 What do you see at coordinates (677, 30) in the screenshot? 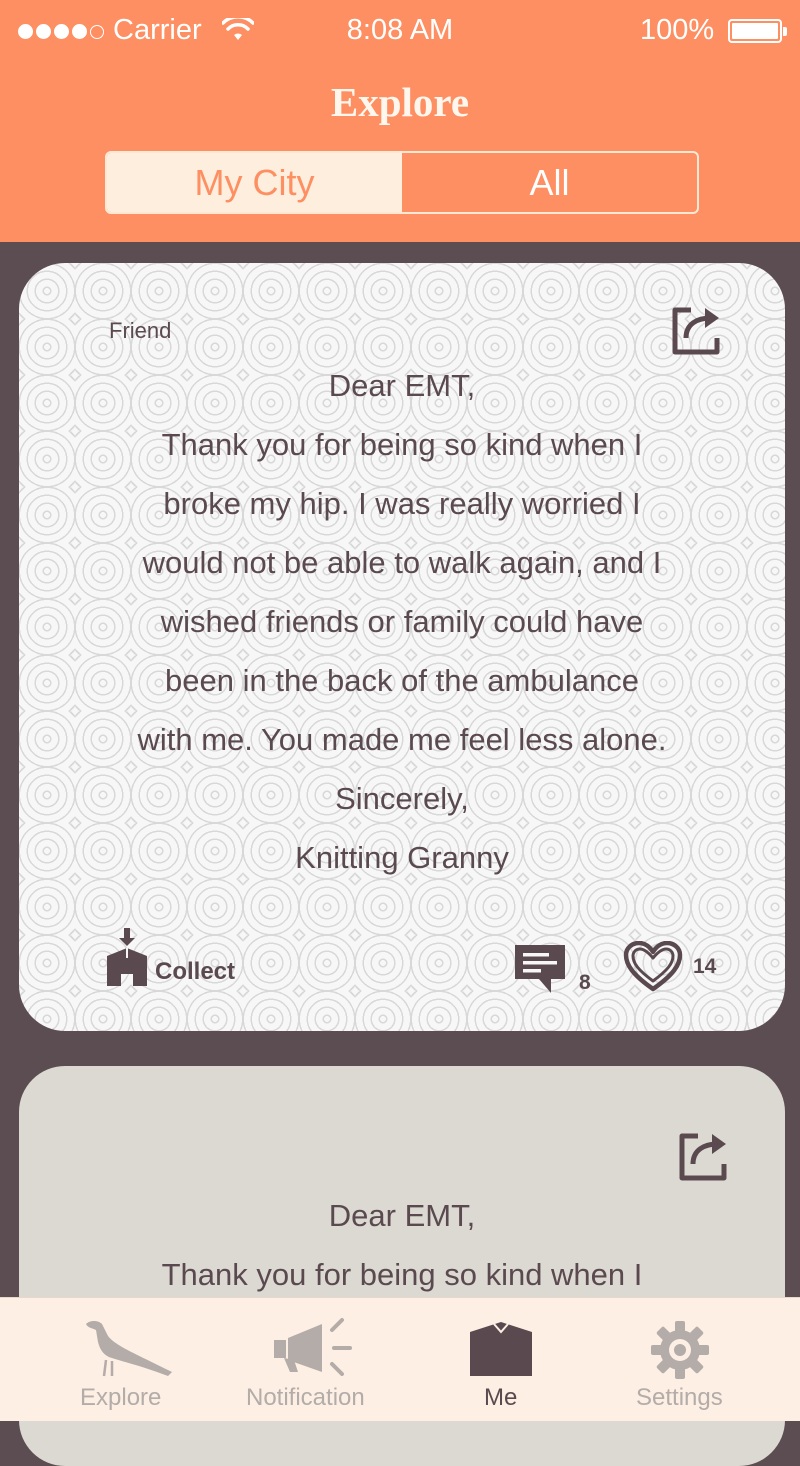
I see `battery-percent: 100%` at bounding box center [677, 30].